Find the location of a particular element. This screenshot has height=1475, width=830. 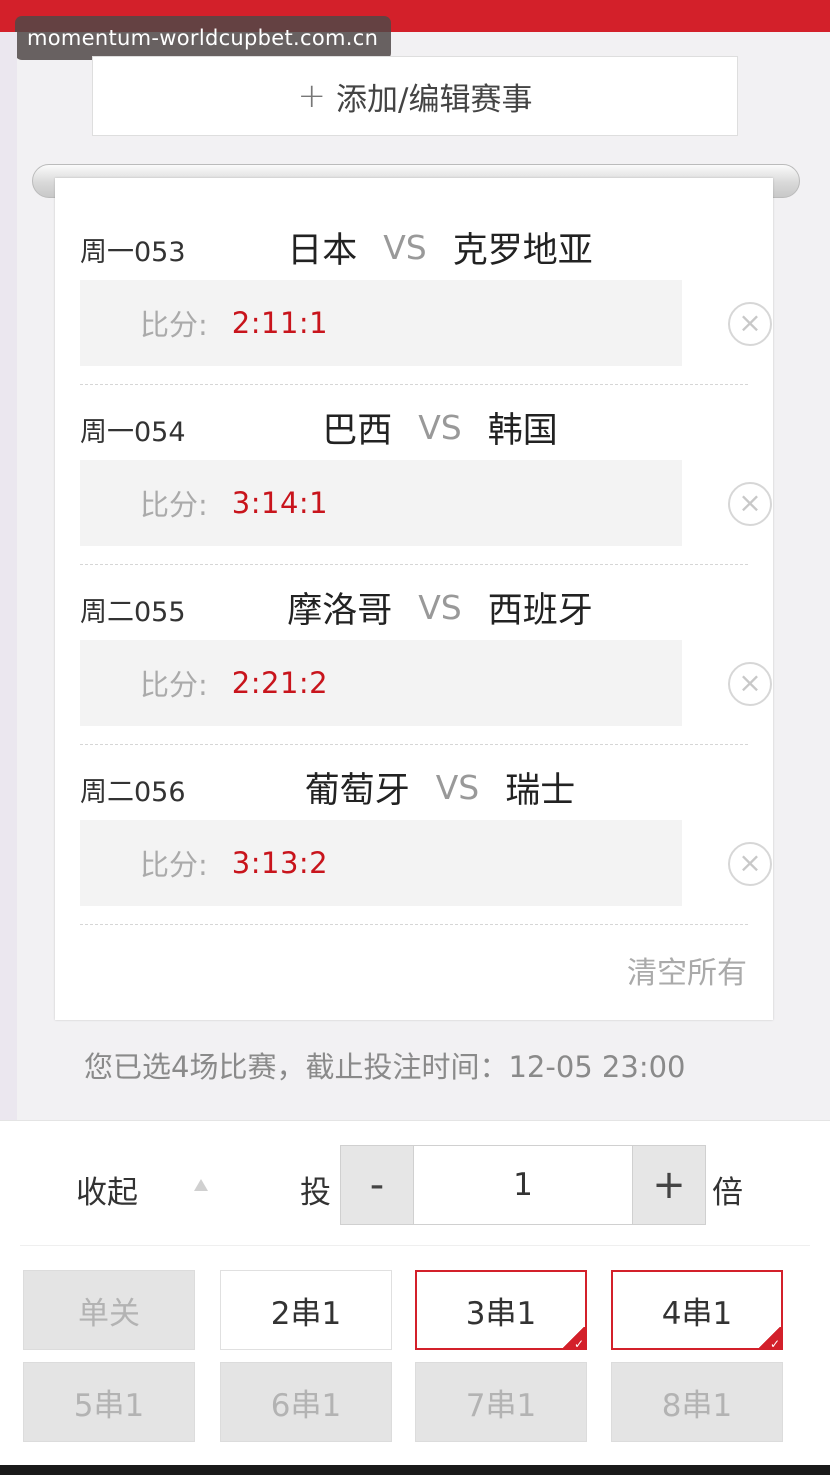

match-divider is located at coordinates (414, 924).